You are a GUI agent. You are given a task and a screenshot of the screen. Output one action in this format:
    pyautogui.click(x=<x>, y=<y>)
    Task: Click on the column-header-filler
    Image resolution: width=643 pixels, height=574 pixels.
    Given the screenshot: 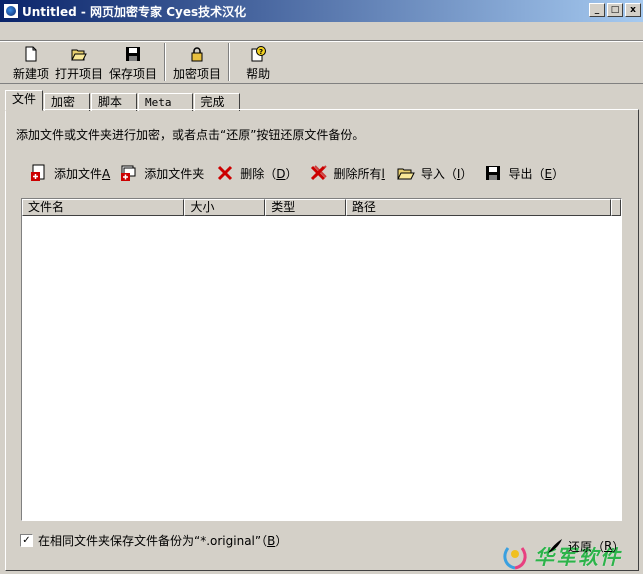 What is the action you would take?
    pyautogui.click(x=616, y=207)
    